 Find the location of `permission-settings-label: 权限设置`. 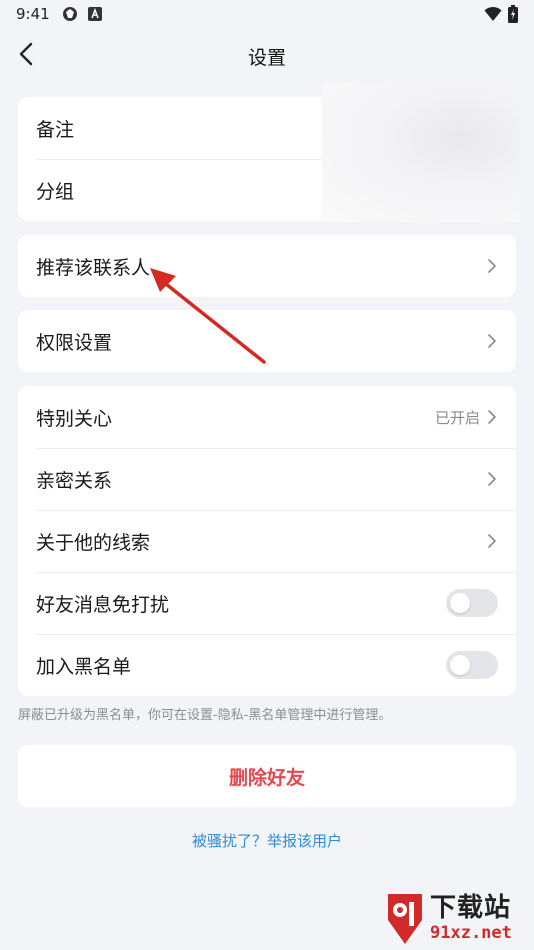

permission-settings-label: 权限设置 is located at coordinates (74, 342).